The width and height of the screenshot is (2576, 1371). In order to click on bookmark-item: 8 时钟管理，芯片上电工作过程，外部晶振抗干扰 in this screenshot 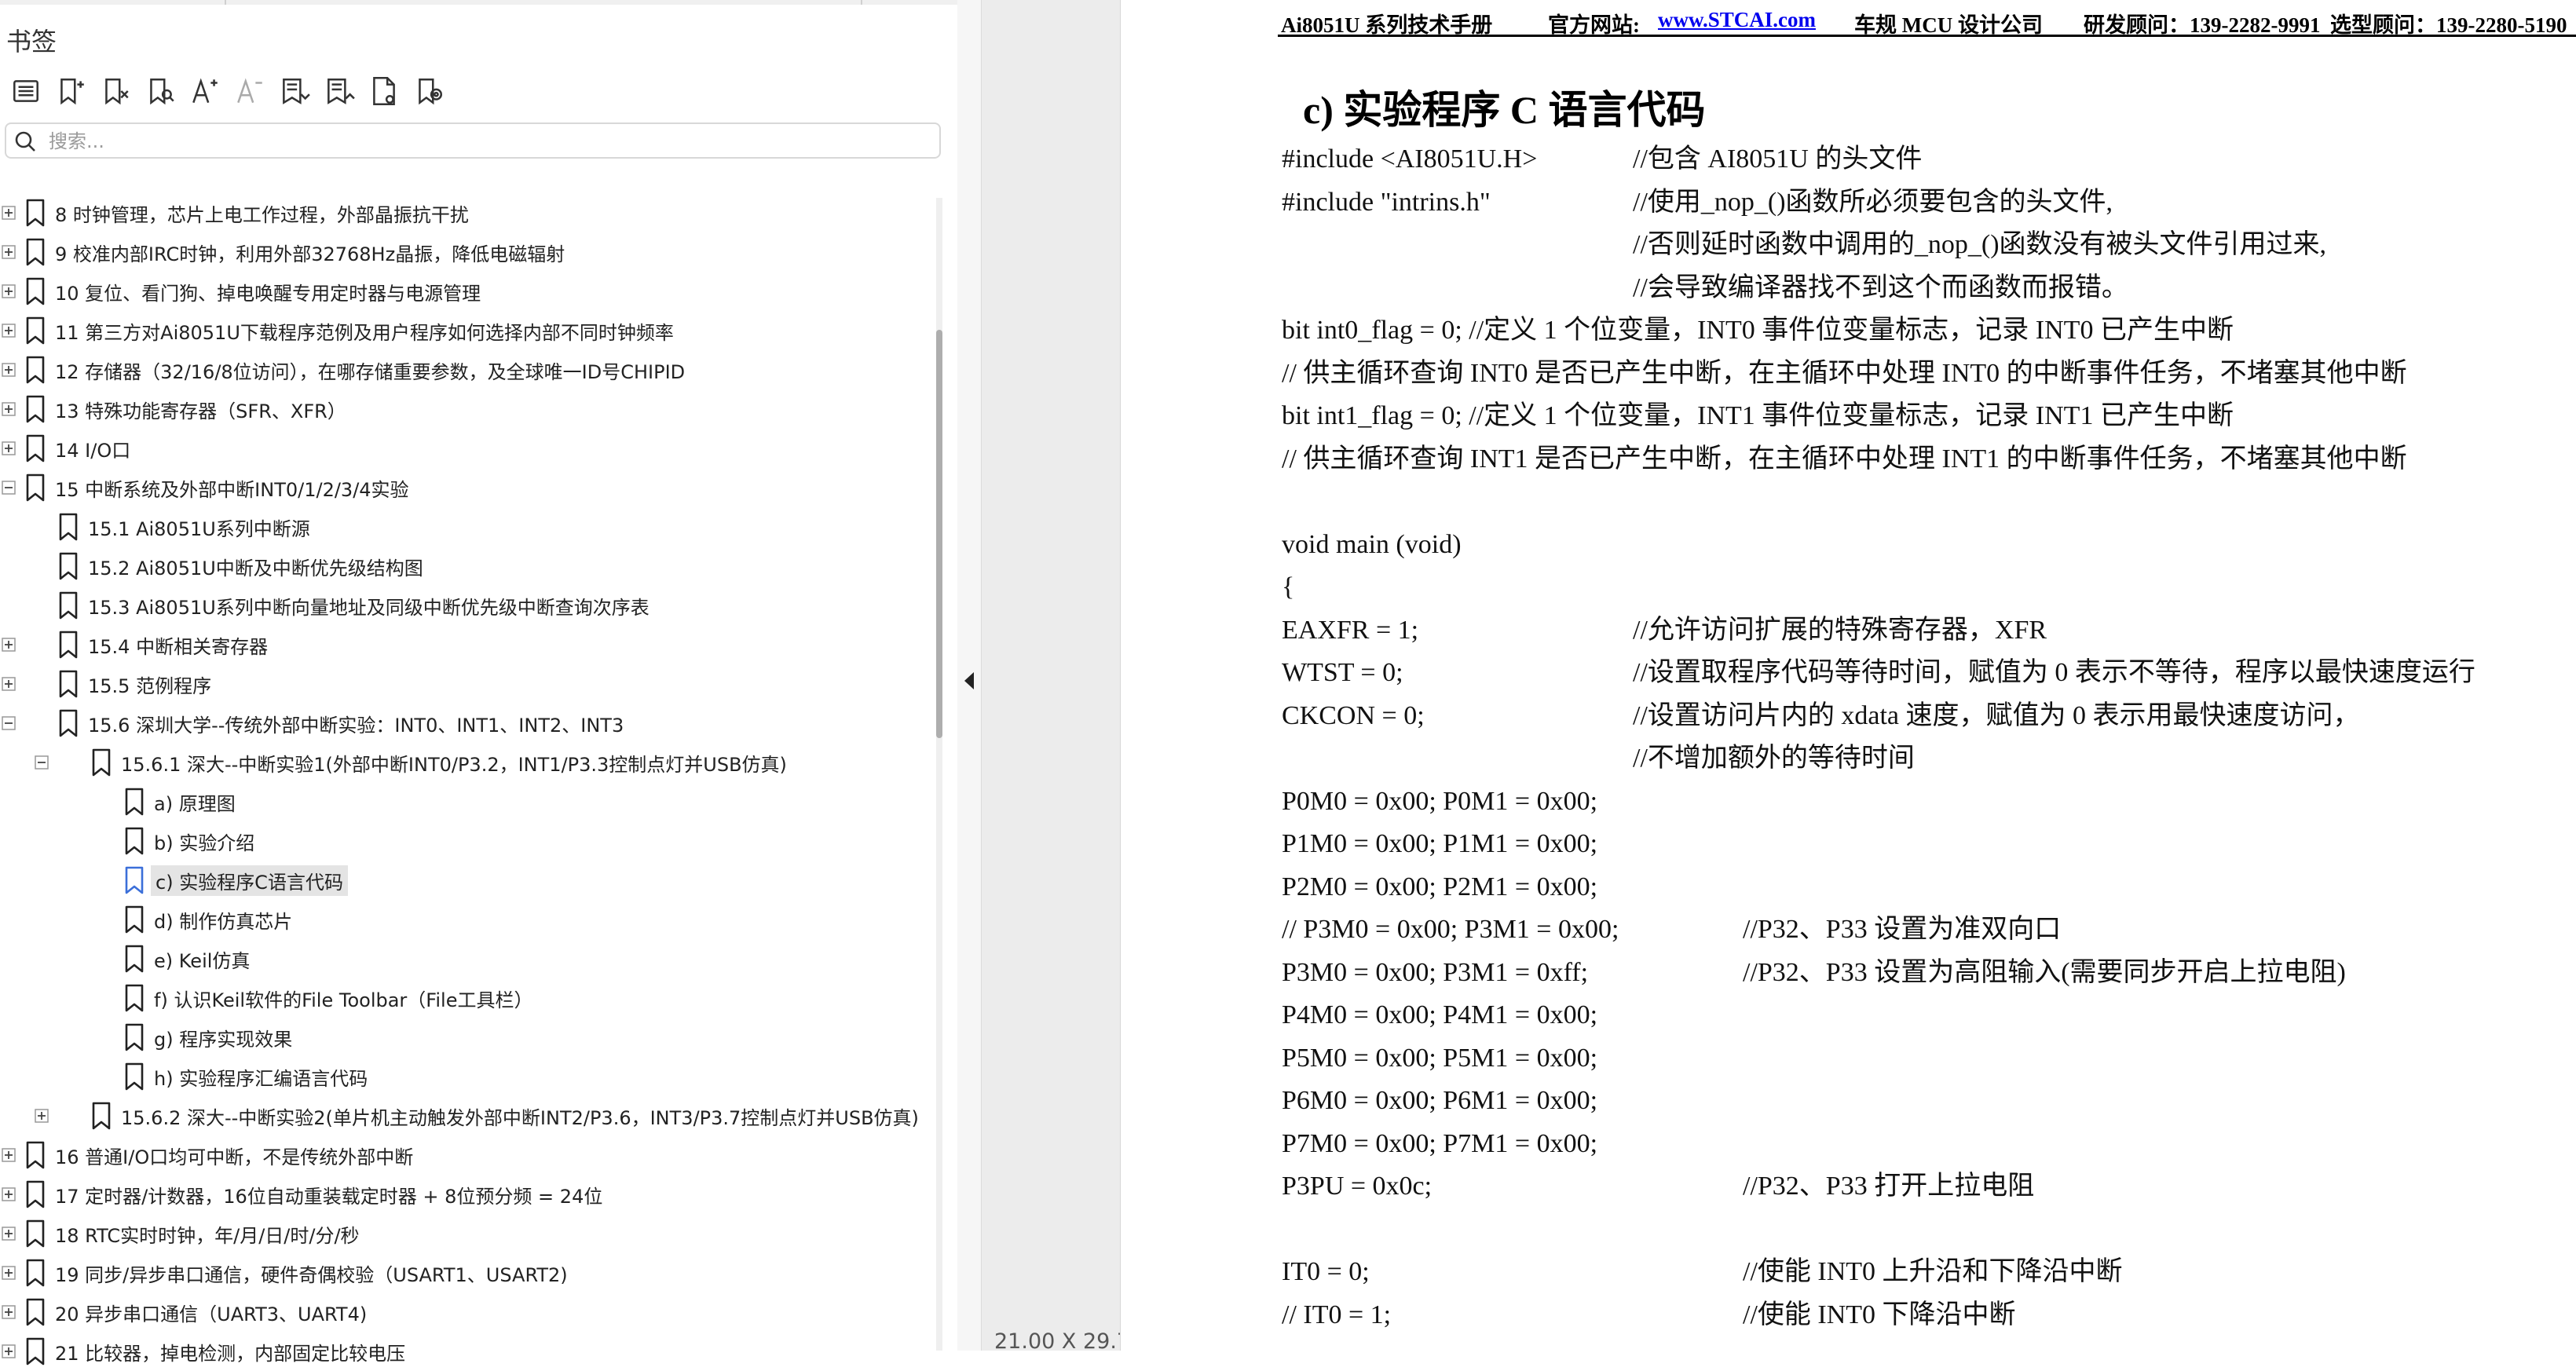, I will do `click(236, 212)`.